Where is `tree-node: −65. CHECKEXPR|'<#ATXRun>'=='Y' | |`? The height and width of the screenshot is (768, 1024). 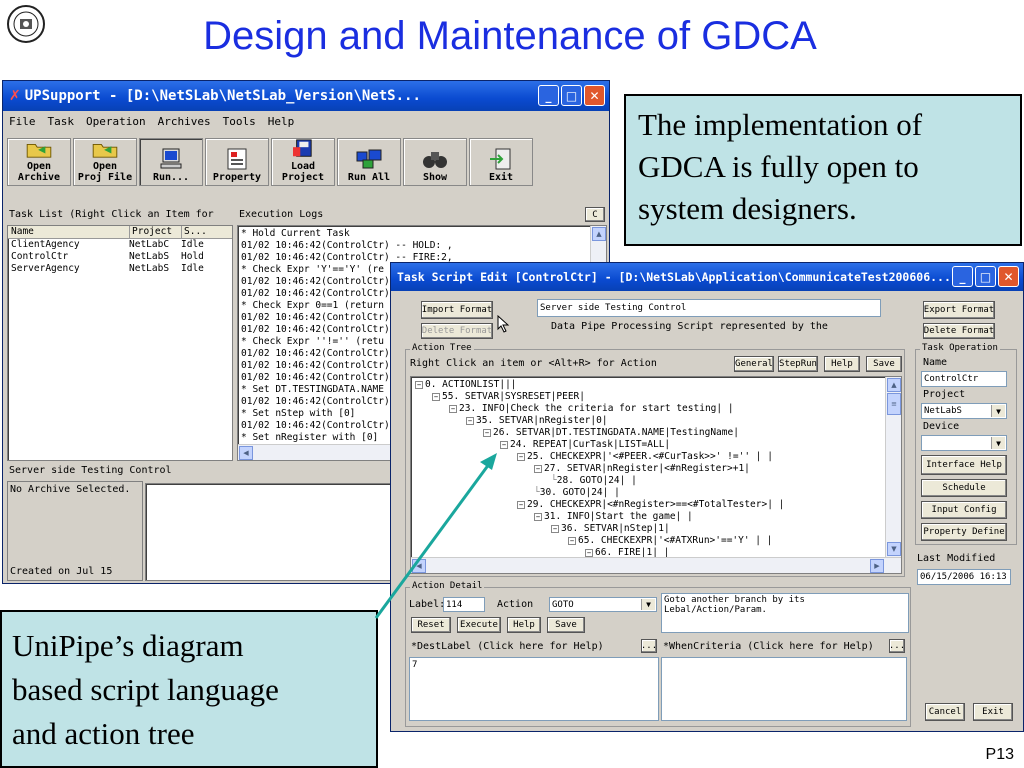 tree-node: −65. CHECKEXPR|'<#ATXRun>'=='Y' | | is located at coordinates (656, 541).